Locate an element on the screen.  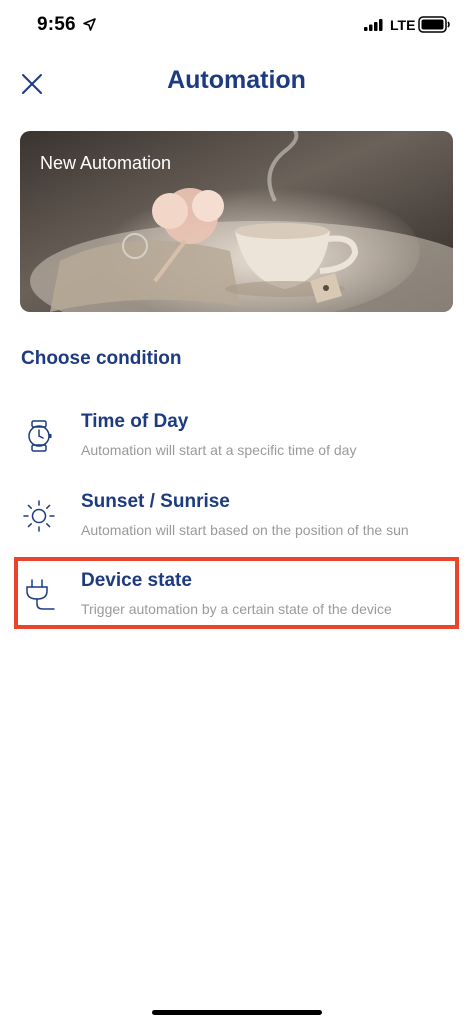
section-title: Choose condition is located at coordinates (101, 358).